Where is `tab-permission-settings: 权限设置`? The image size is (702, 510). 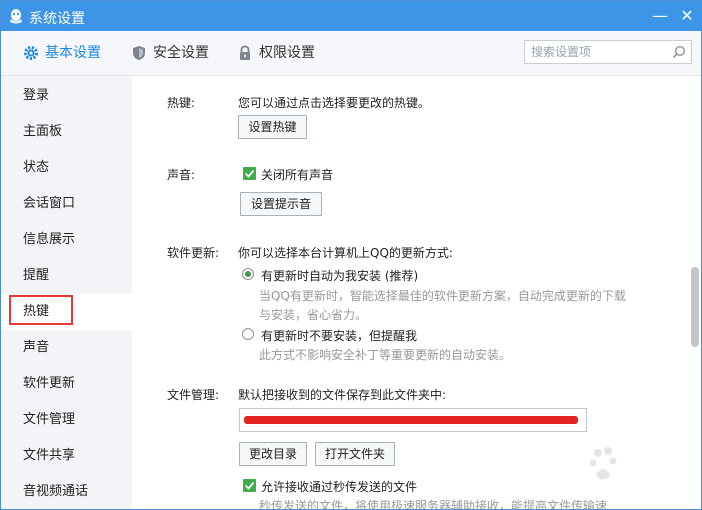
tab-permission-settings: 权限设置 is located at coordinates (282, 53).